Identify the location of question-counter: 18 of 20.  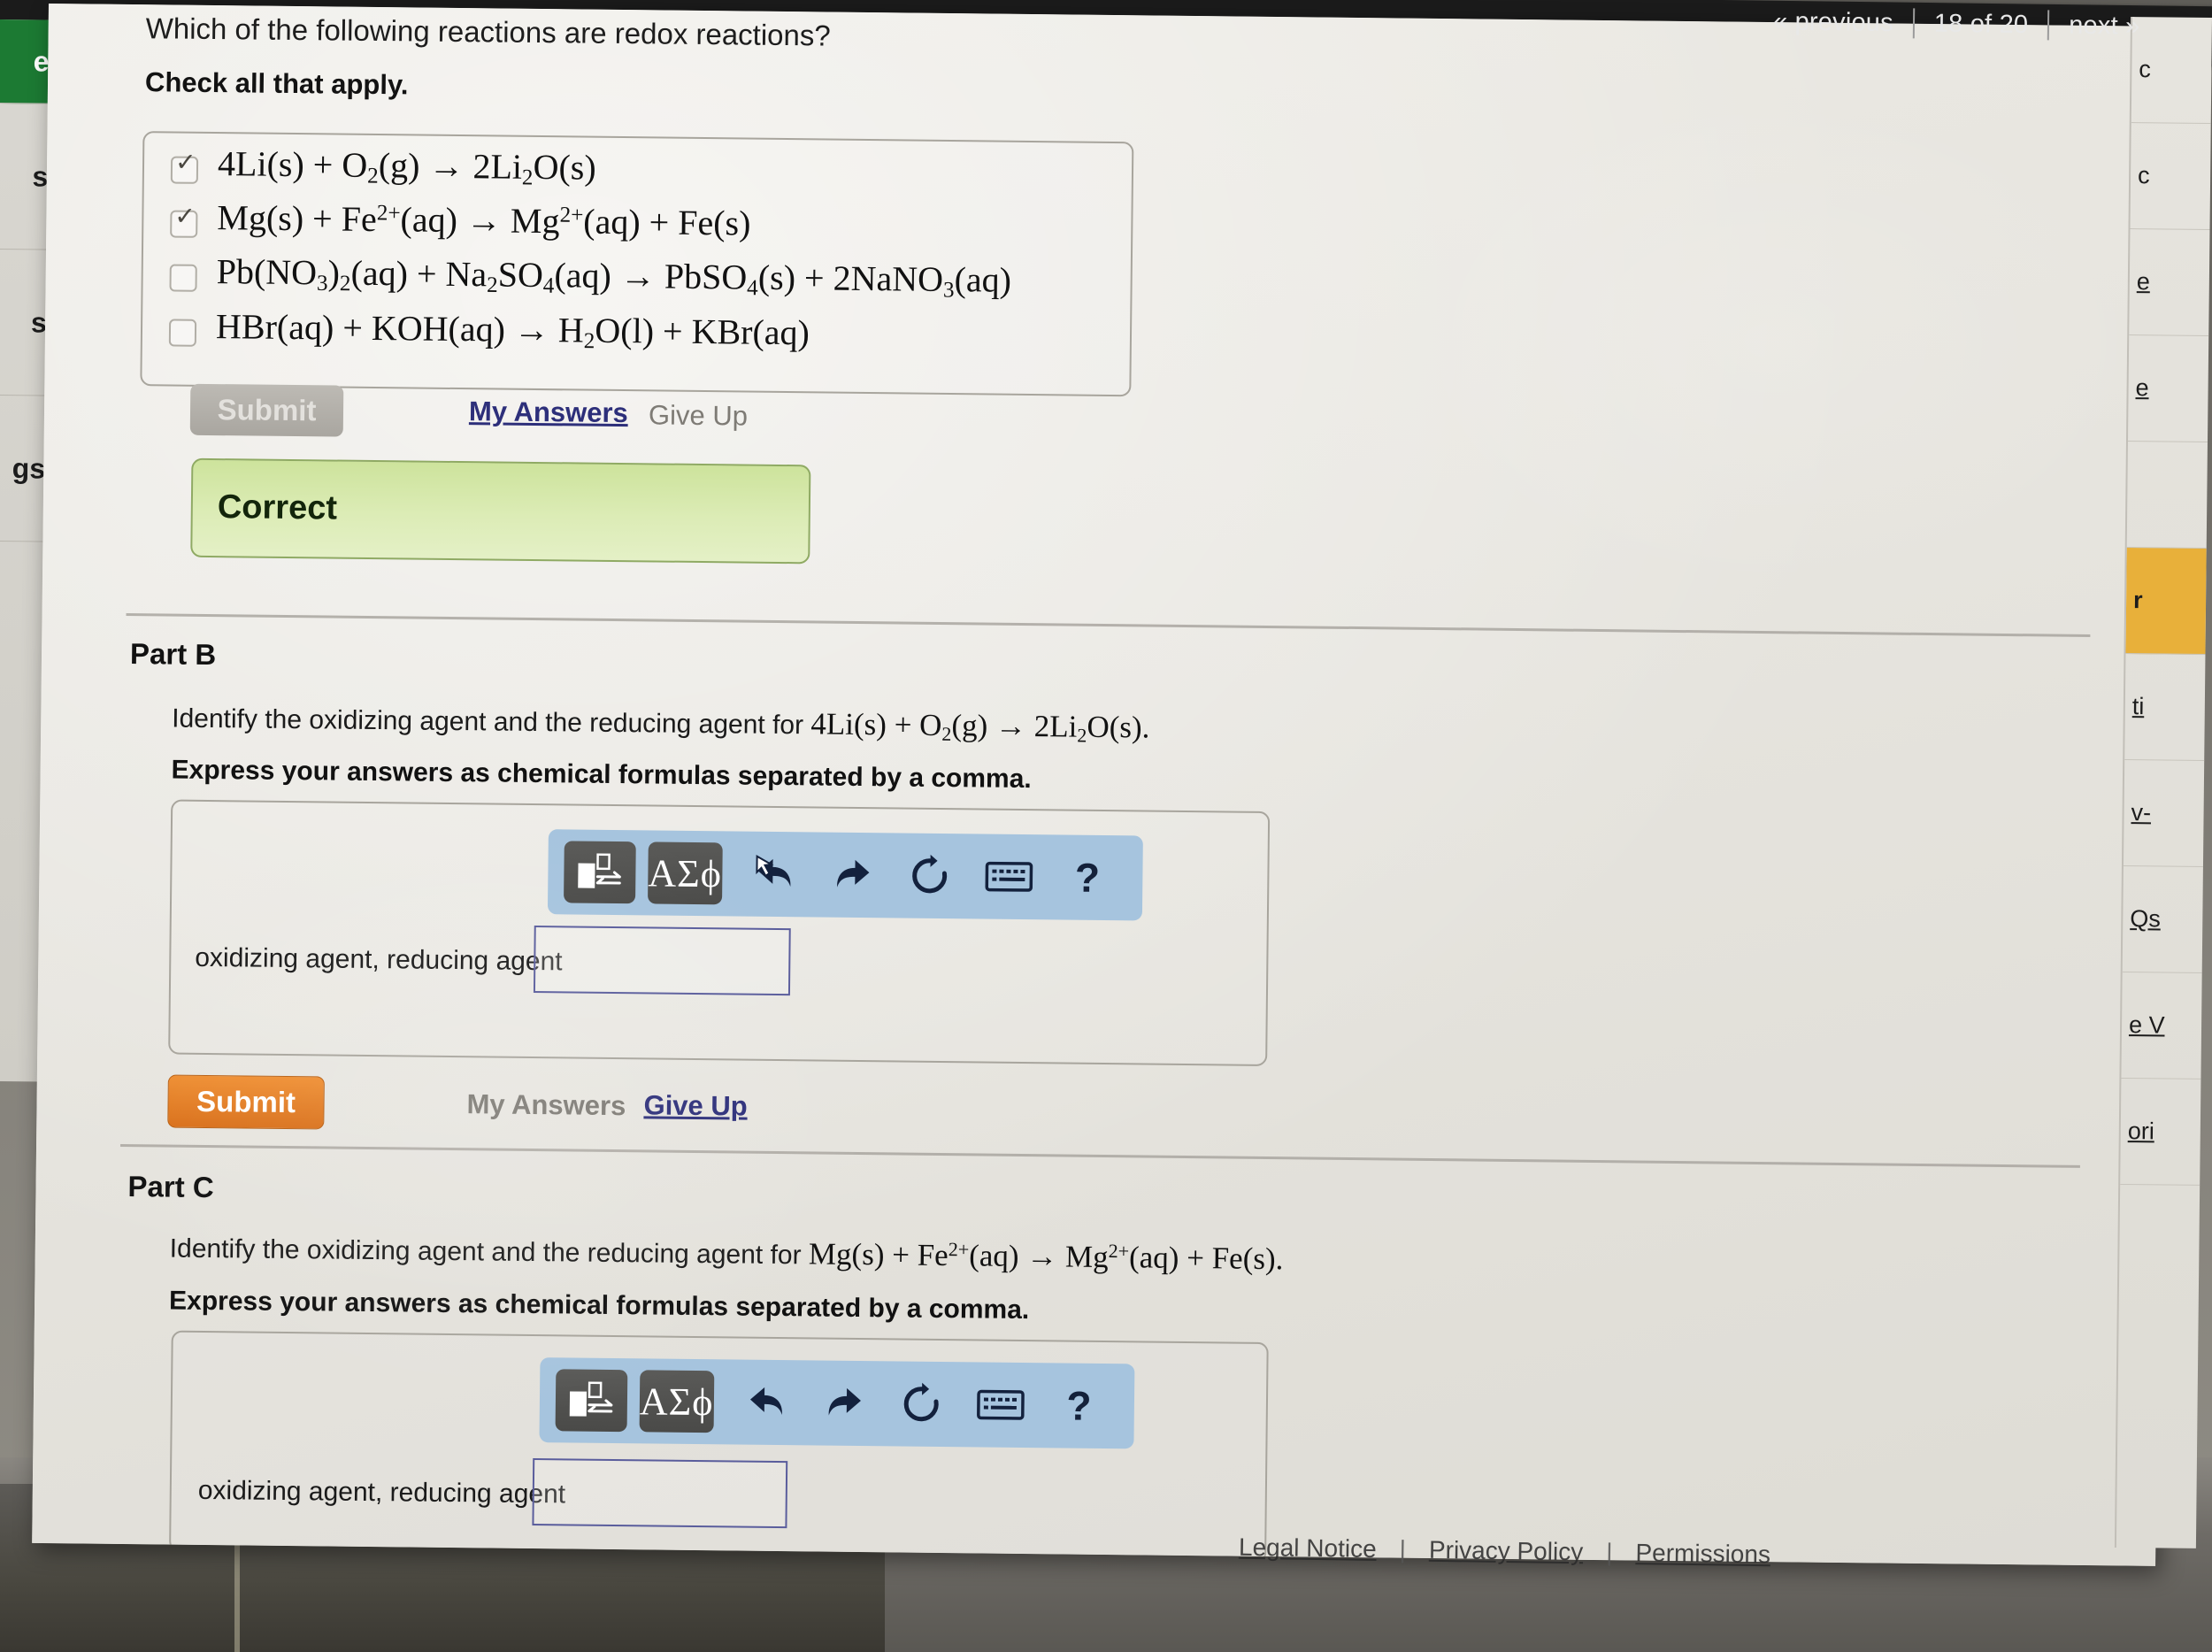
(1981, 24).